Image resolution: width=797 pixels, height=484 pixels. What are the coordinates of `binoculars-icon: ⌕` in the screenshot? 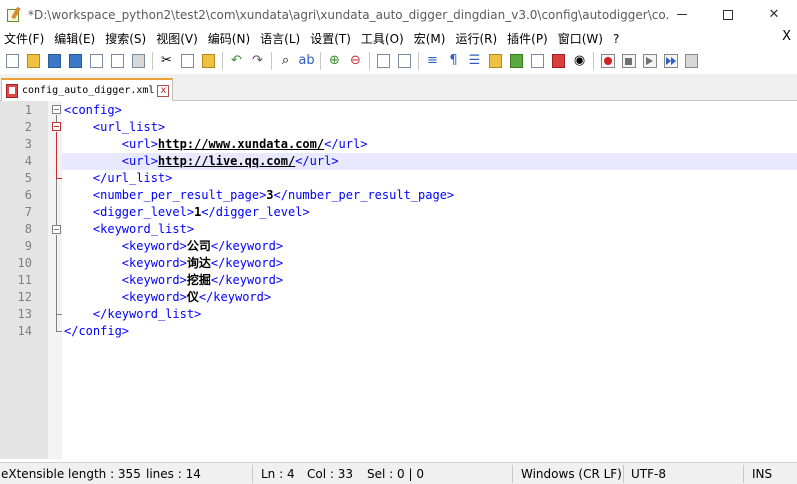 It's located at (285, 60).